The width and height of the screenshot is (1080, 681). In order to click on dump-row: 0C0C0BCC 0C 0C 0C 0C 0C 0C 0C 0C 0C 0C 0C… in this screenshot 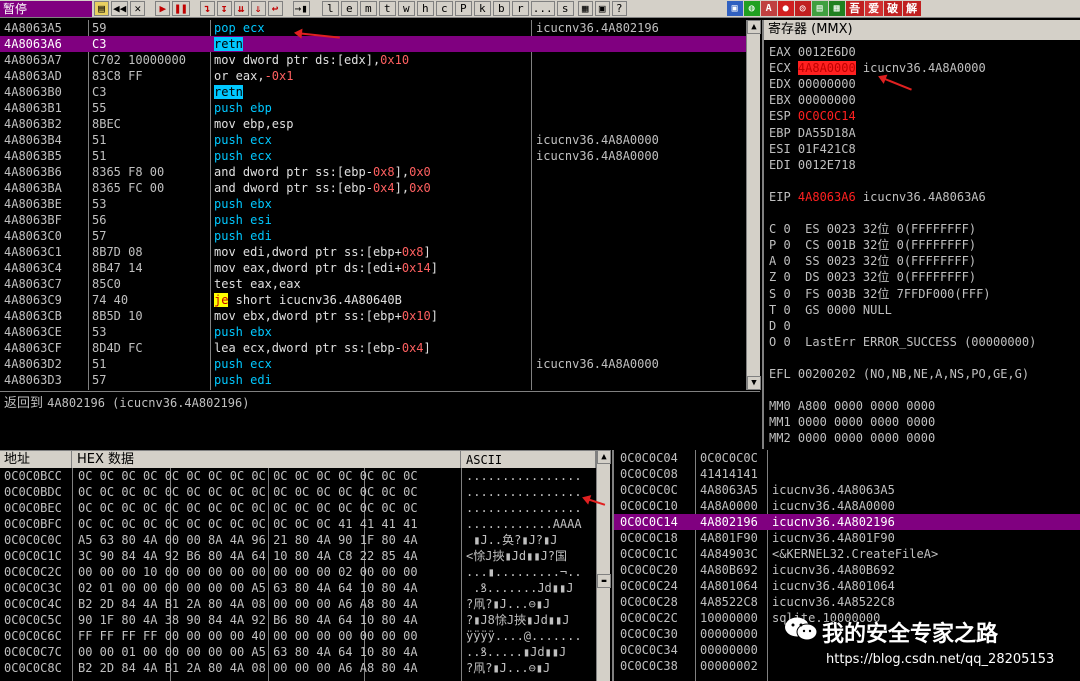, I will do `click(298, 476)`.